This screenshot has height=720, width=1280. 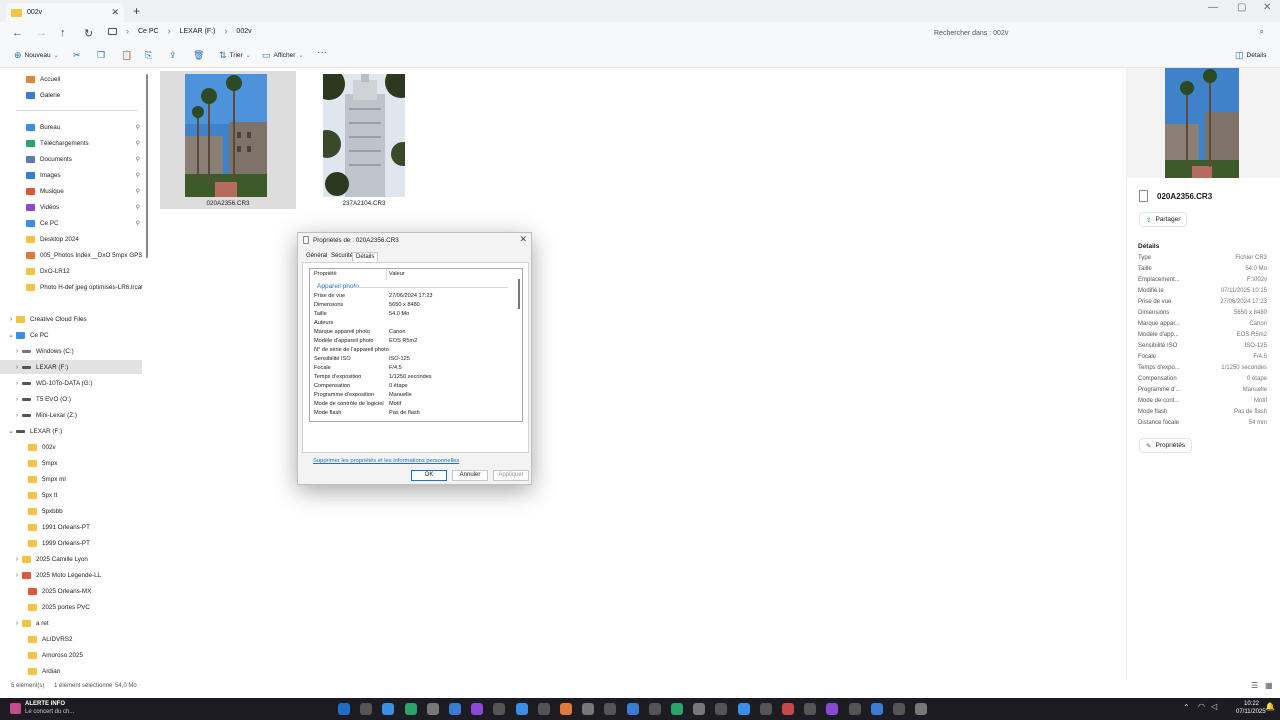 I want to click on file-item: 237A2104.CR3, so click(x=364, y=137).